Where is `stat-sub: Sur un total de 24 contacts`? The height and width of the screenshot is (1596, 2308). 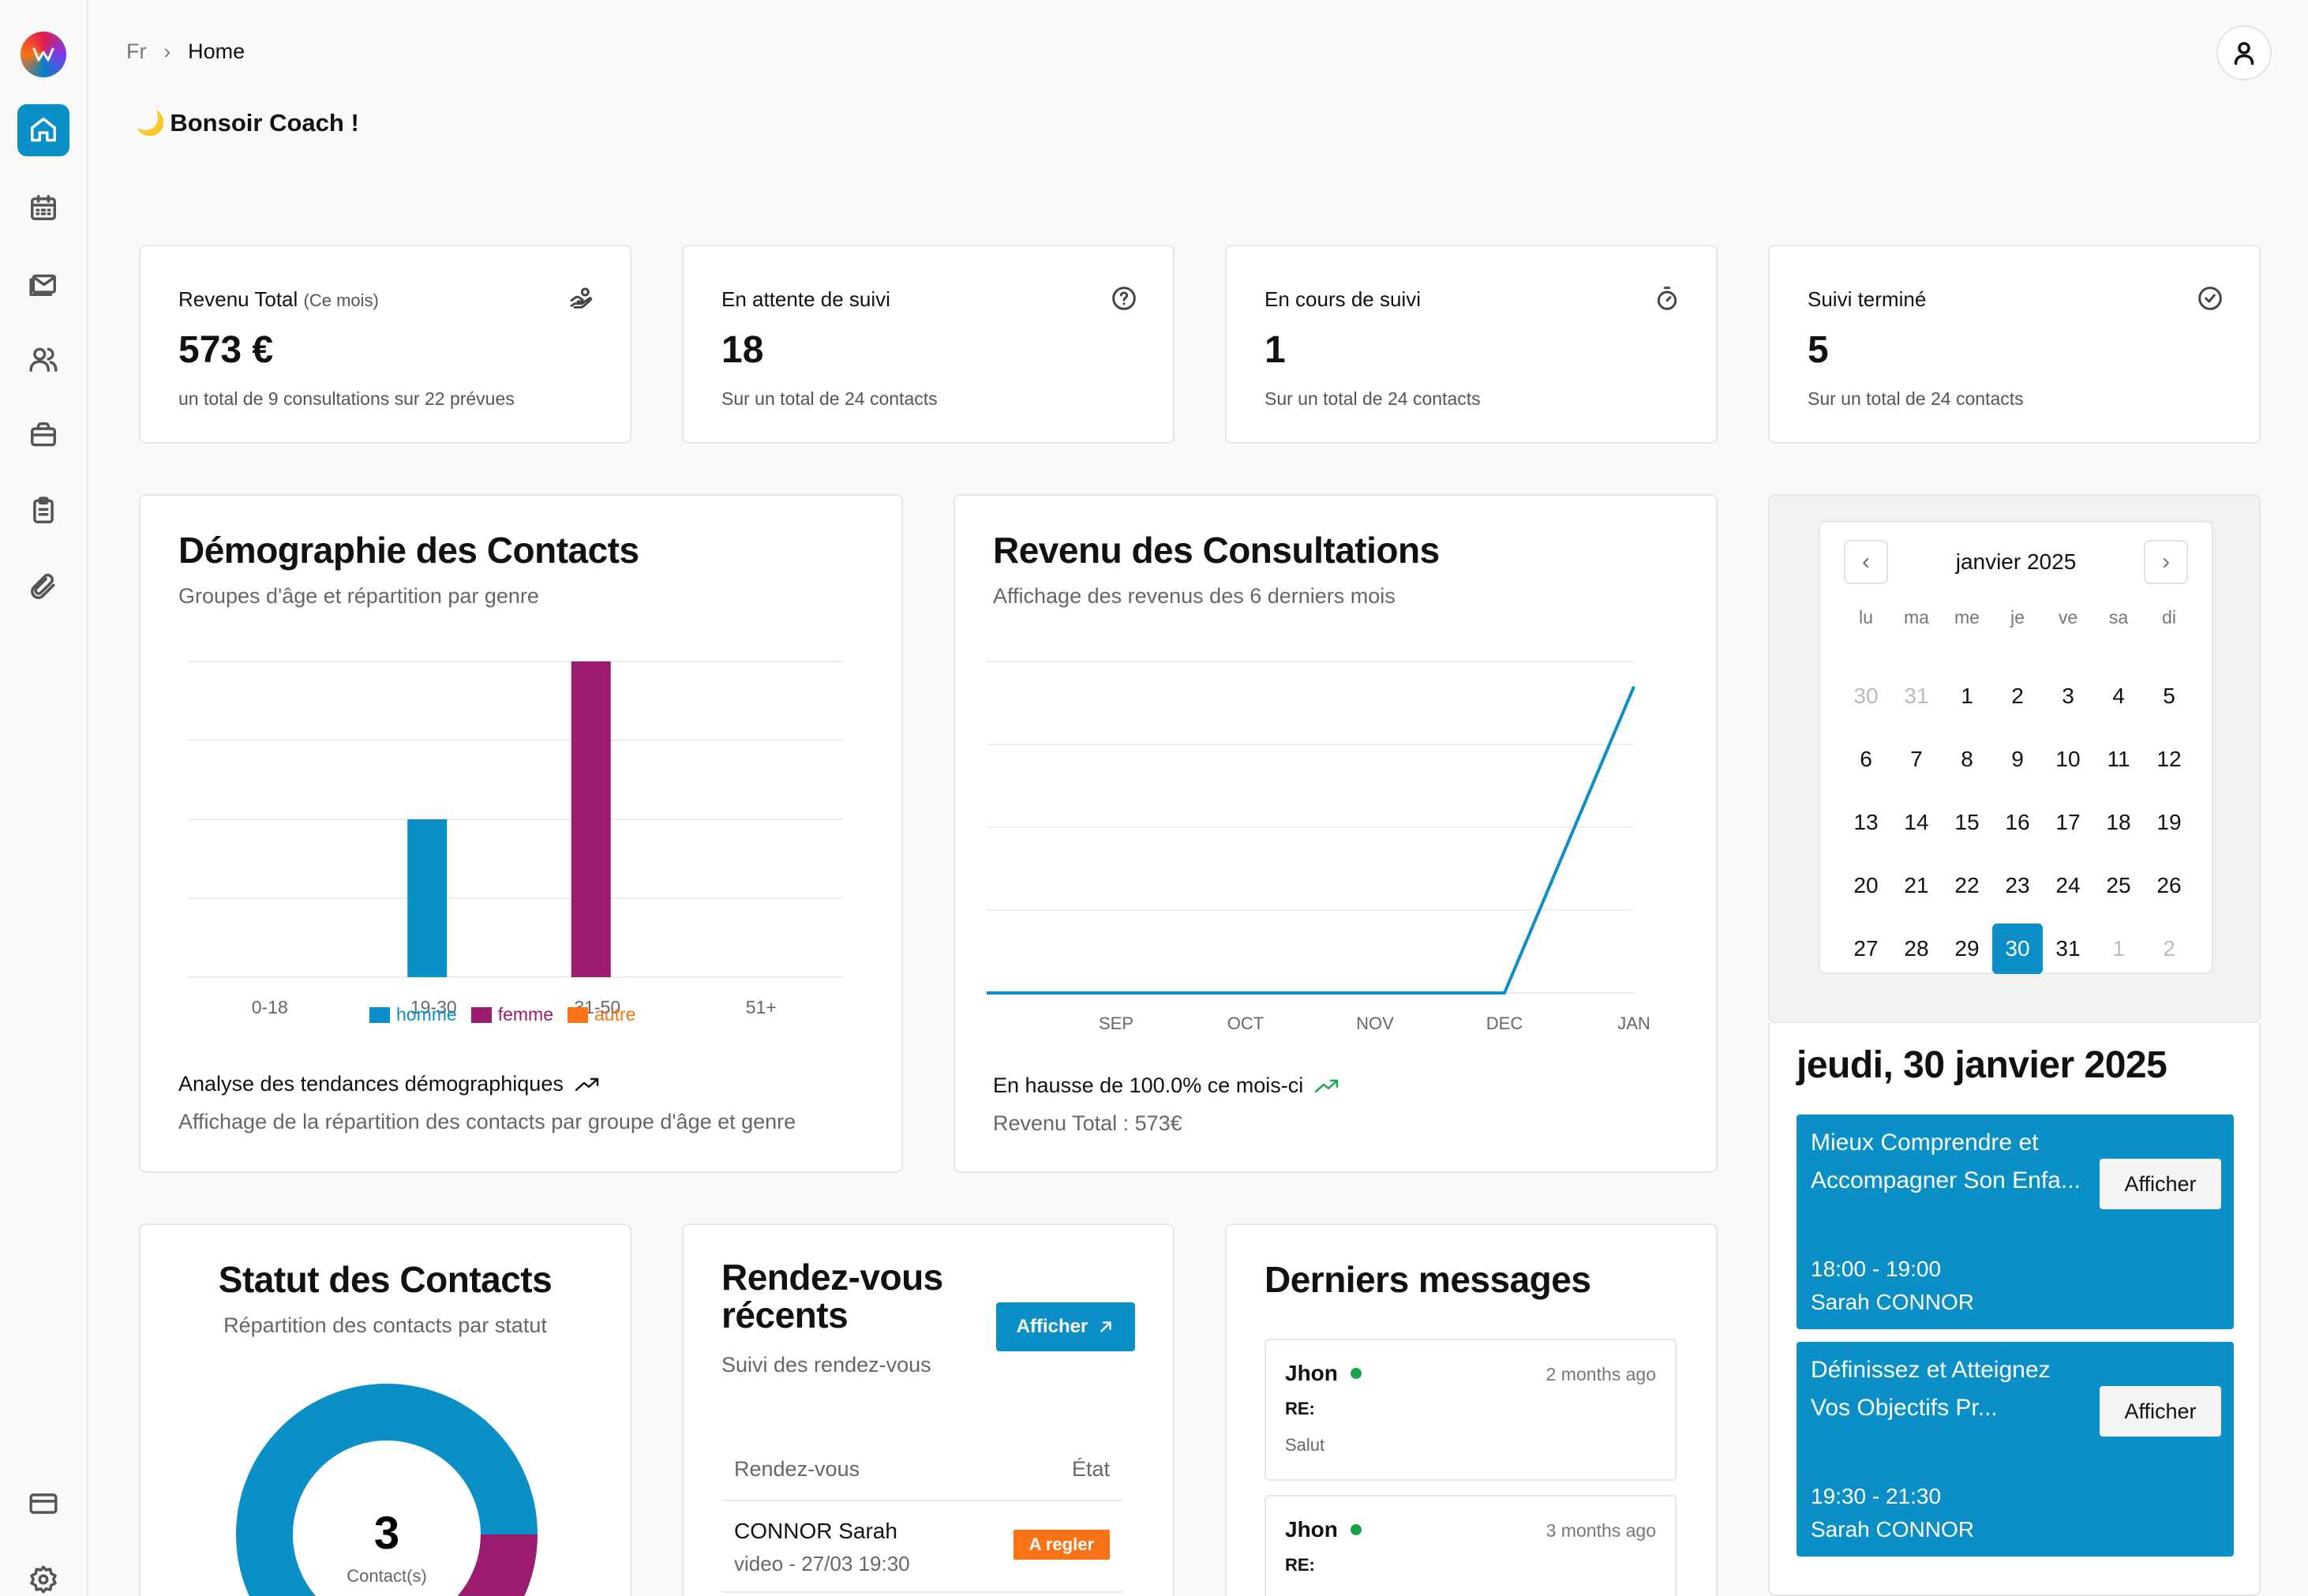
stat-sub: Sur un total de 24 contacts is located at coordinates (829, 399).